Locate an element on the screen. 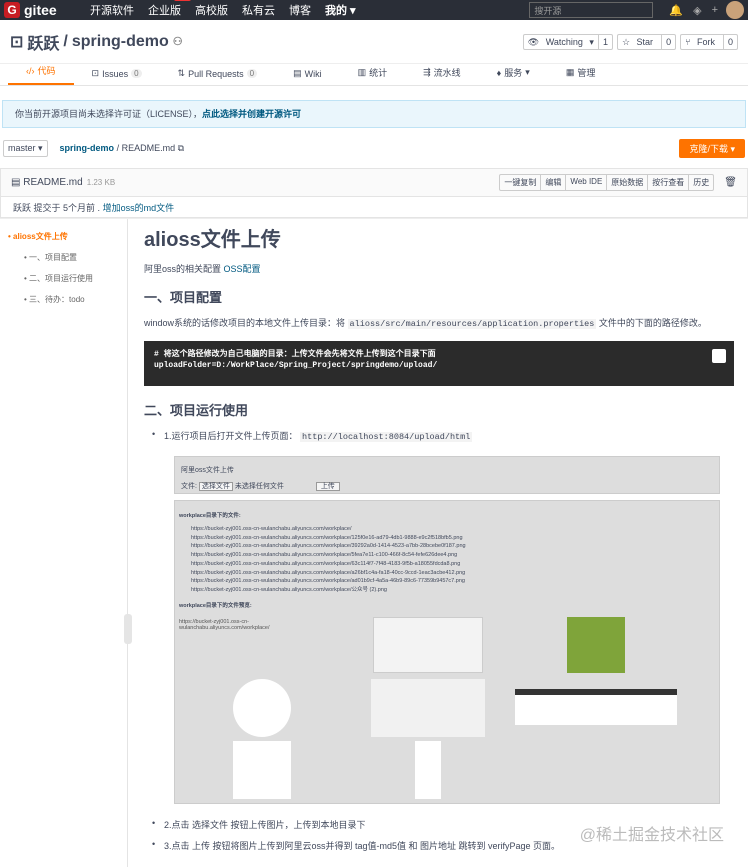  toc-item: • alioss文件上传 is located at coordinates (67, 236).